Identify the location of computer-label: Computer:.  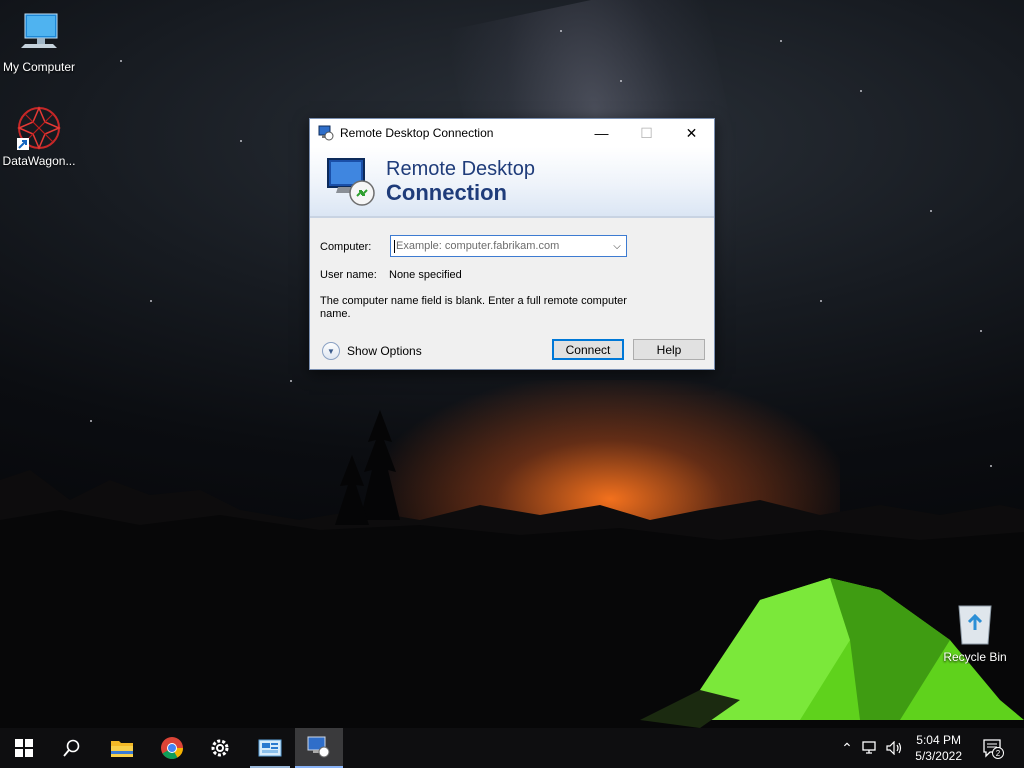
(346, 247).